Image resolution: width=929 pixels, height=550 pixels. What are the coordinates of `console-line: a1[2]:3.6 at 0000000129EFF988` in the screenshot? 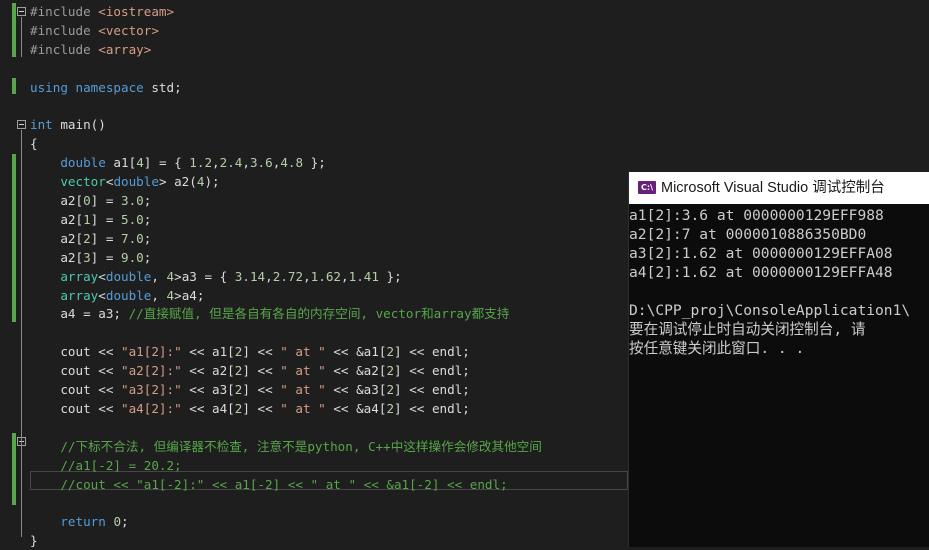 It's located at (756, 215).